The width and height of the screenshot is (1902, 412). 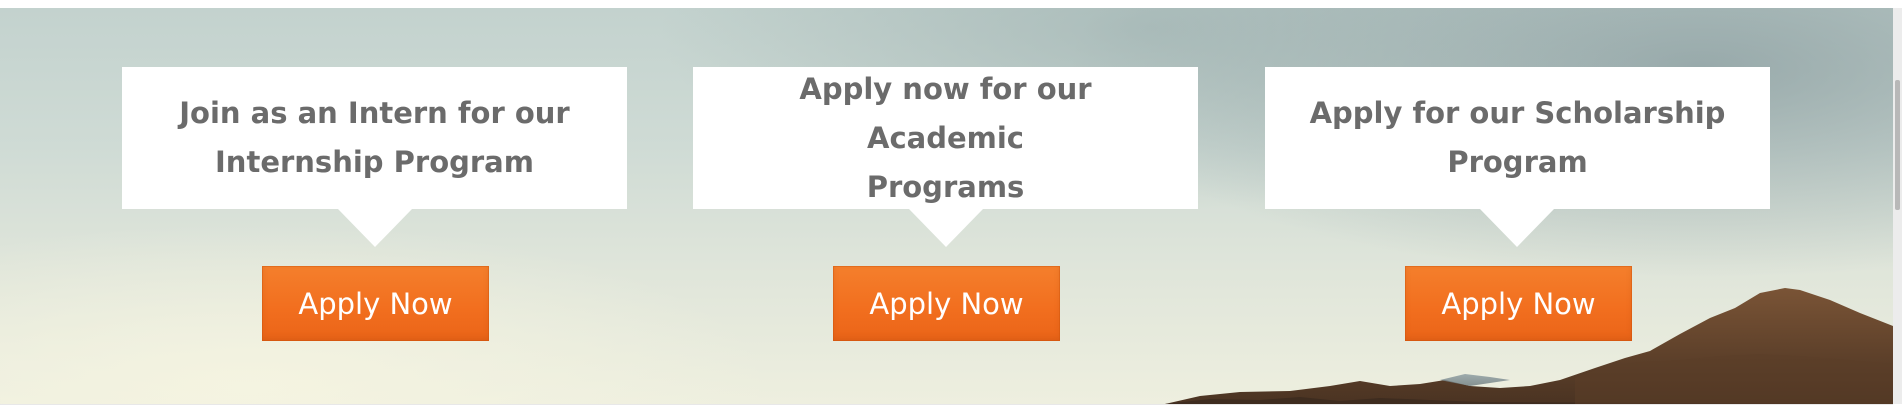 I want to click on internship-heading-line-2: Internship Program, so click(x=374, y=162).